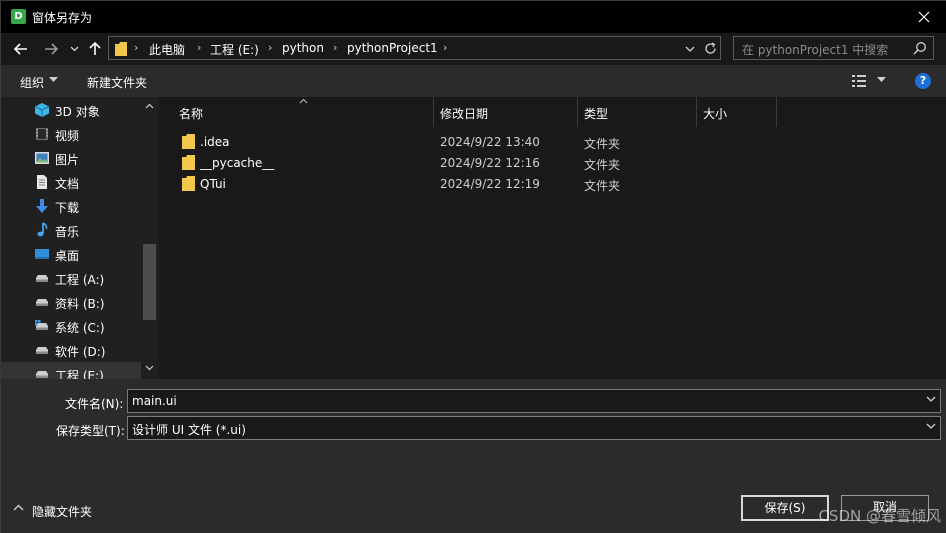  What do you see at coordinates (213, 184) in the screenshot?
I see `file-name: QTui` at bounding box center [213, 184].